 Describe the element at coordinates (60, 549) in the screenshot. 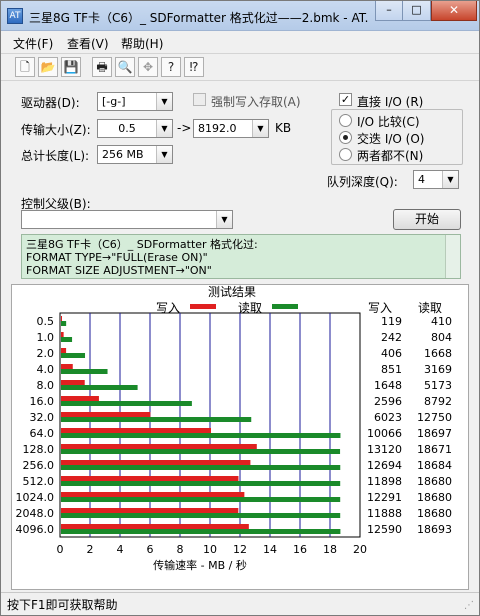

I see `x-tick-label: 0` at that location.